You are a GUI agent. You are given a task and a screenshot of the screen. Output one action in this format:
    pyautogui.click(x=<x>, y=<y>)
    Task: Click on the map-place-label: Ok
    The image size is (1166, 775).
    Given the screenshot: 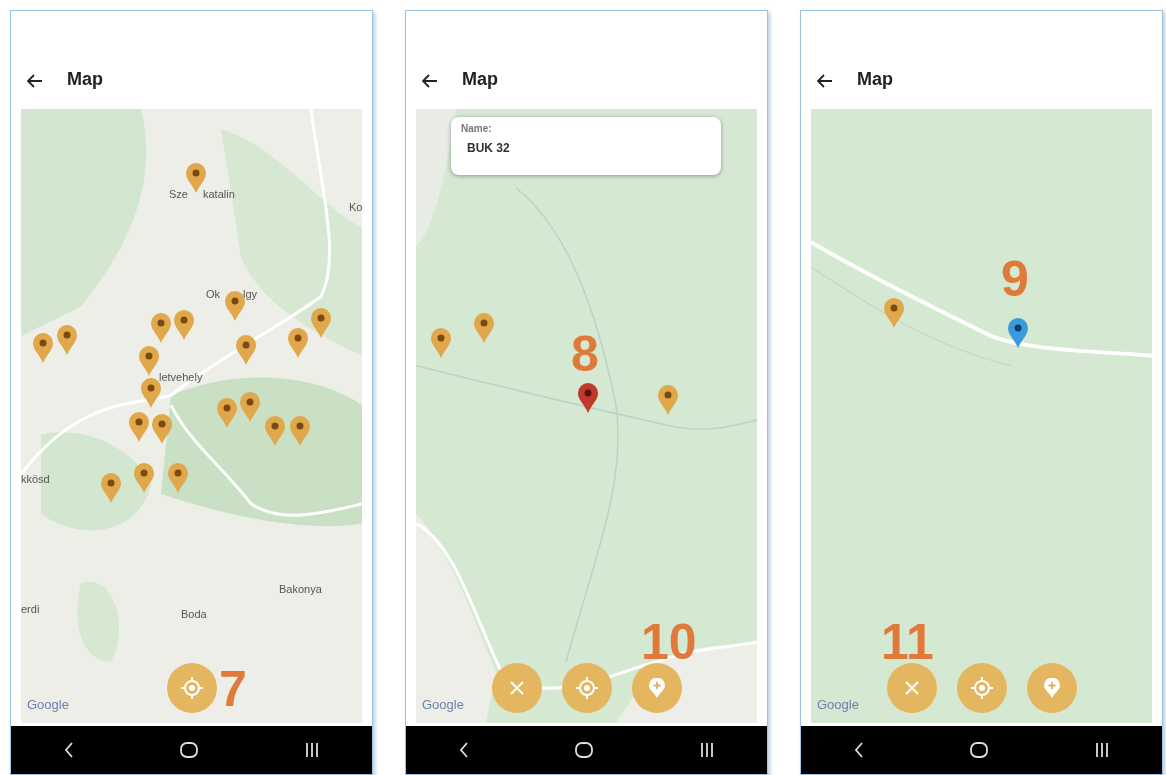 What is the action you would take?
    pyautogui.click(x=213, y=294)
    